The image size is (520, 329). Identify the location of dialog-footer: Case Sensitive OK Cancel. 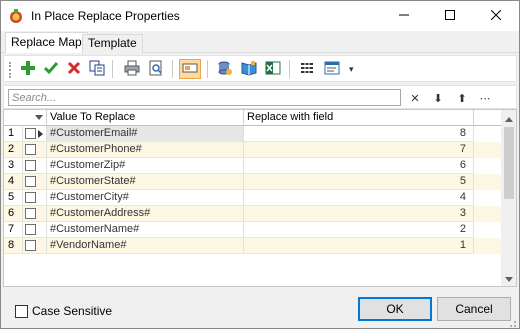
(260, 310).